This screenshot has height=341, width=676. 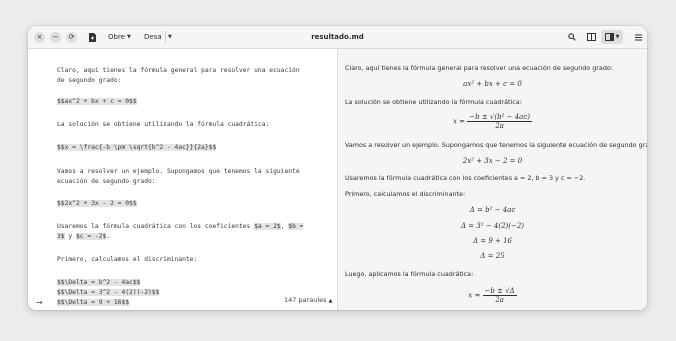 I want to click on latex-block: $$\Delta = b^2 - 4ac$$, so click(x=99, y=282).